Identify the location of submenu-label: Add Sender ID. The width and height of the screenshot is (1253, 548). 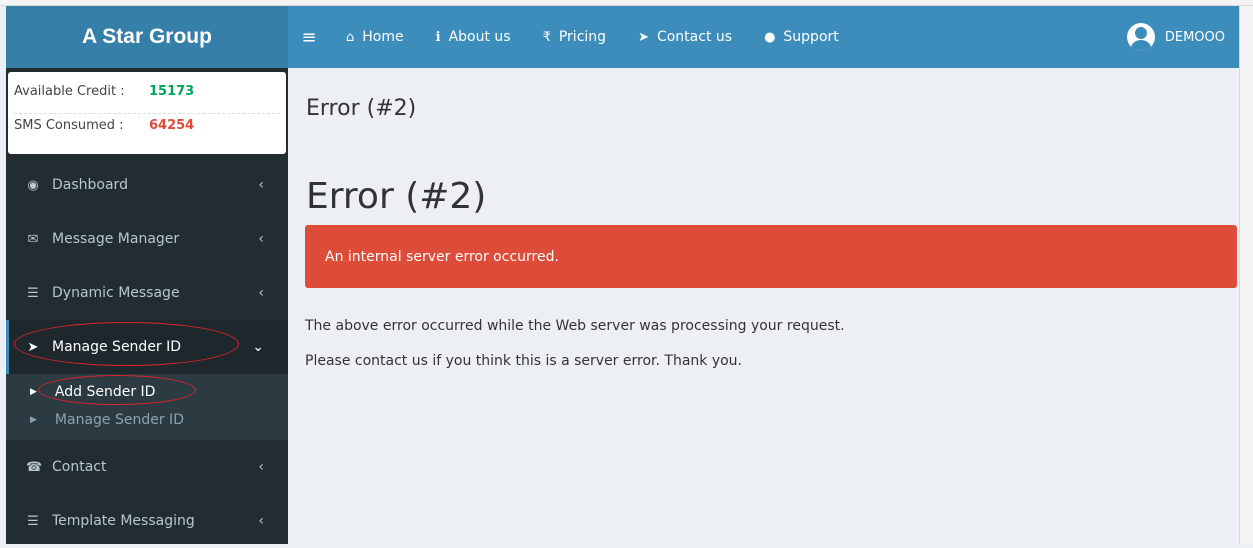
(105, 392).